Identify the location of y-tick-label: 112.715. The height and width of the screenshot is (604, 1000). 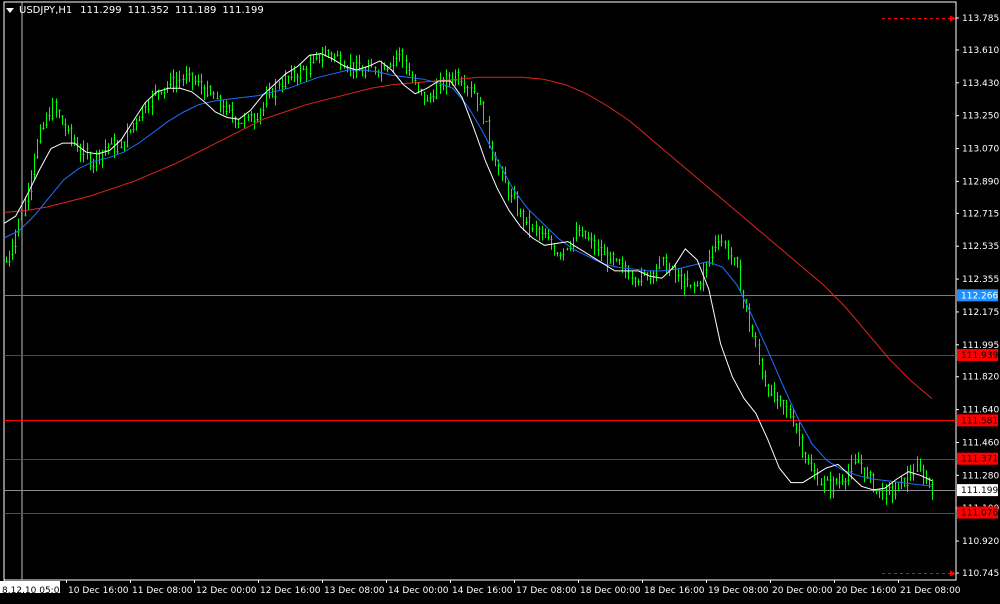
(980, 214).